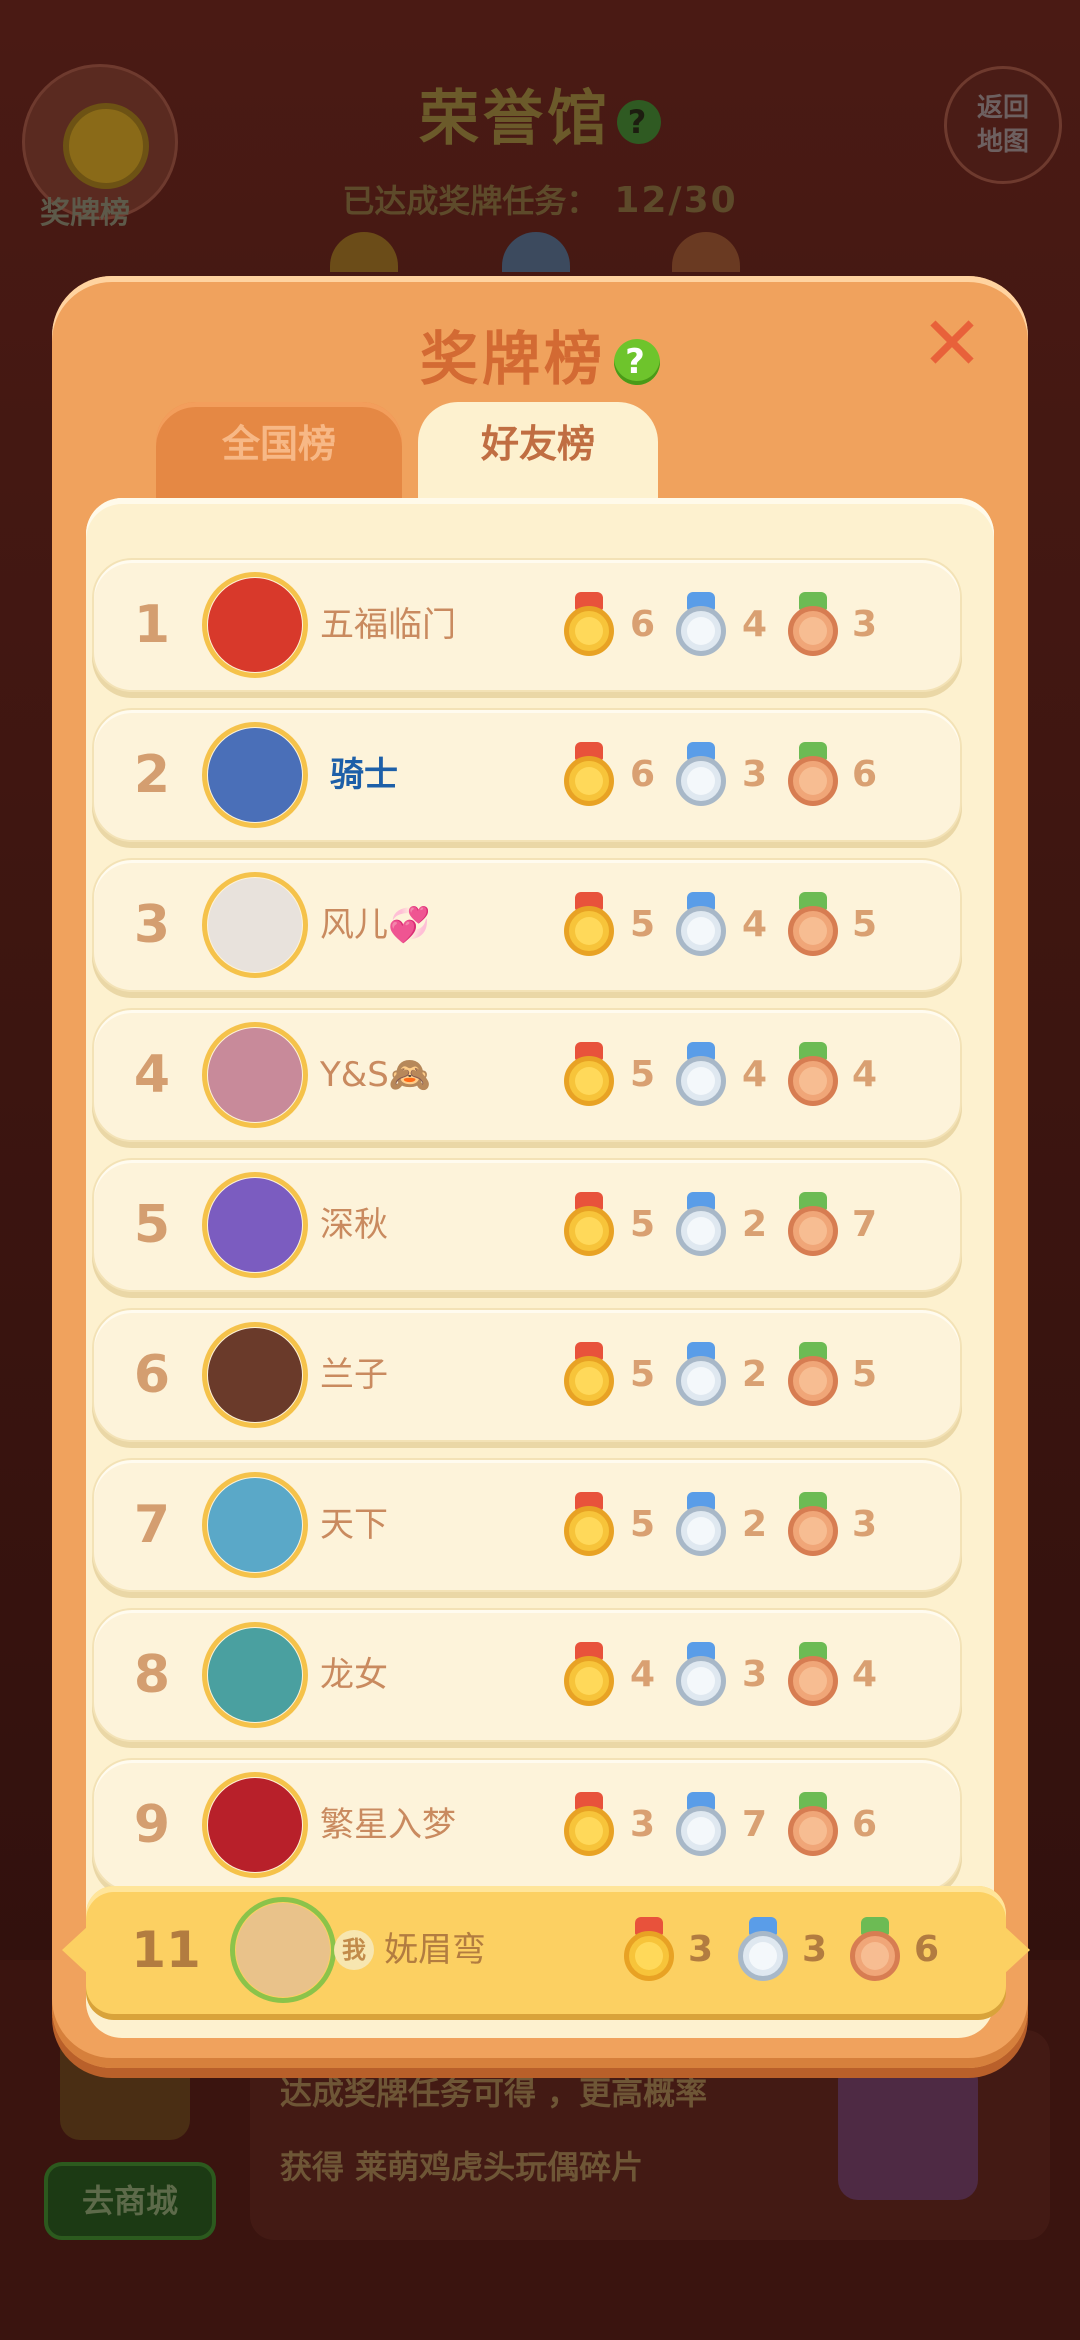  Describe the element at coordinates (527, 925) in the screenshot. I see `leaderboard-row: 3 风儿💞 5 4 5` at that location.